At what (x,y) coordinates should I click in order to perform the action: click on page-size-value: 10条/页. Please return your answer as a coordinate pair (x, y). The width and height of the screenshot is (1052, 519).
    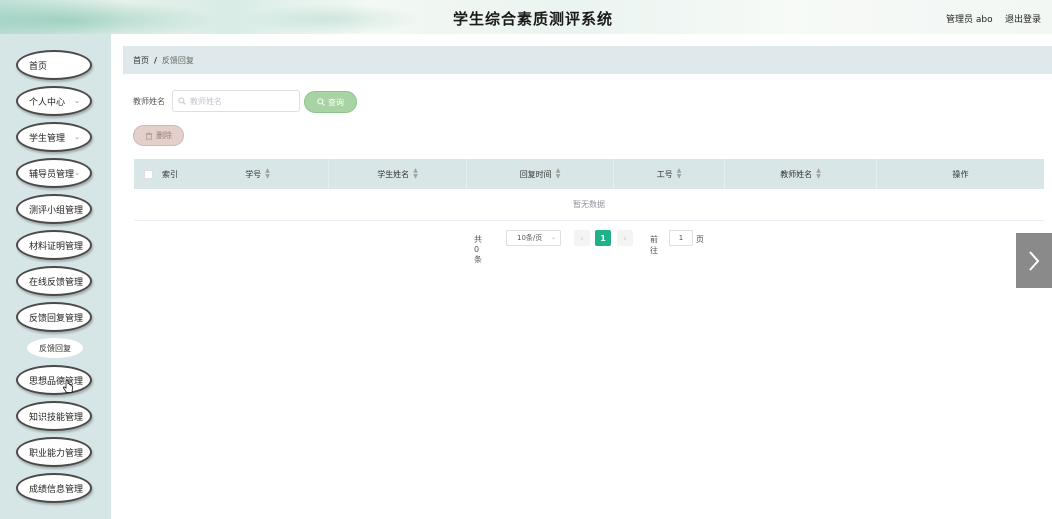
    Looking at the image, I should click on (530, 238).